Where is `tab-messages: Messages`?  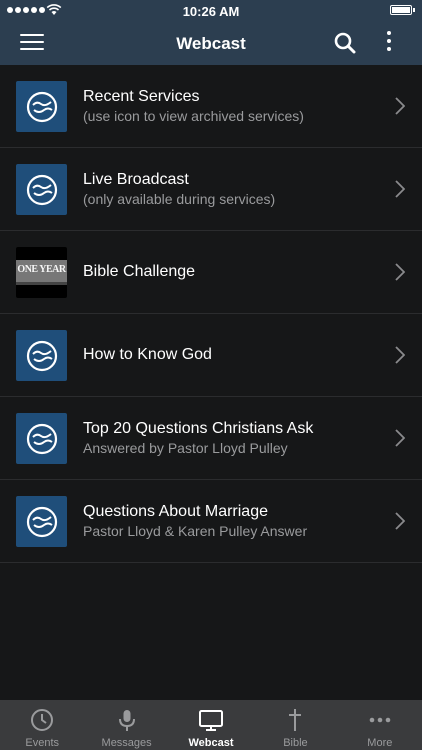 tab-messages: Messages is located at coordinates (126, 725).